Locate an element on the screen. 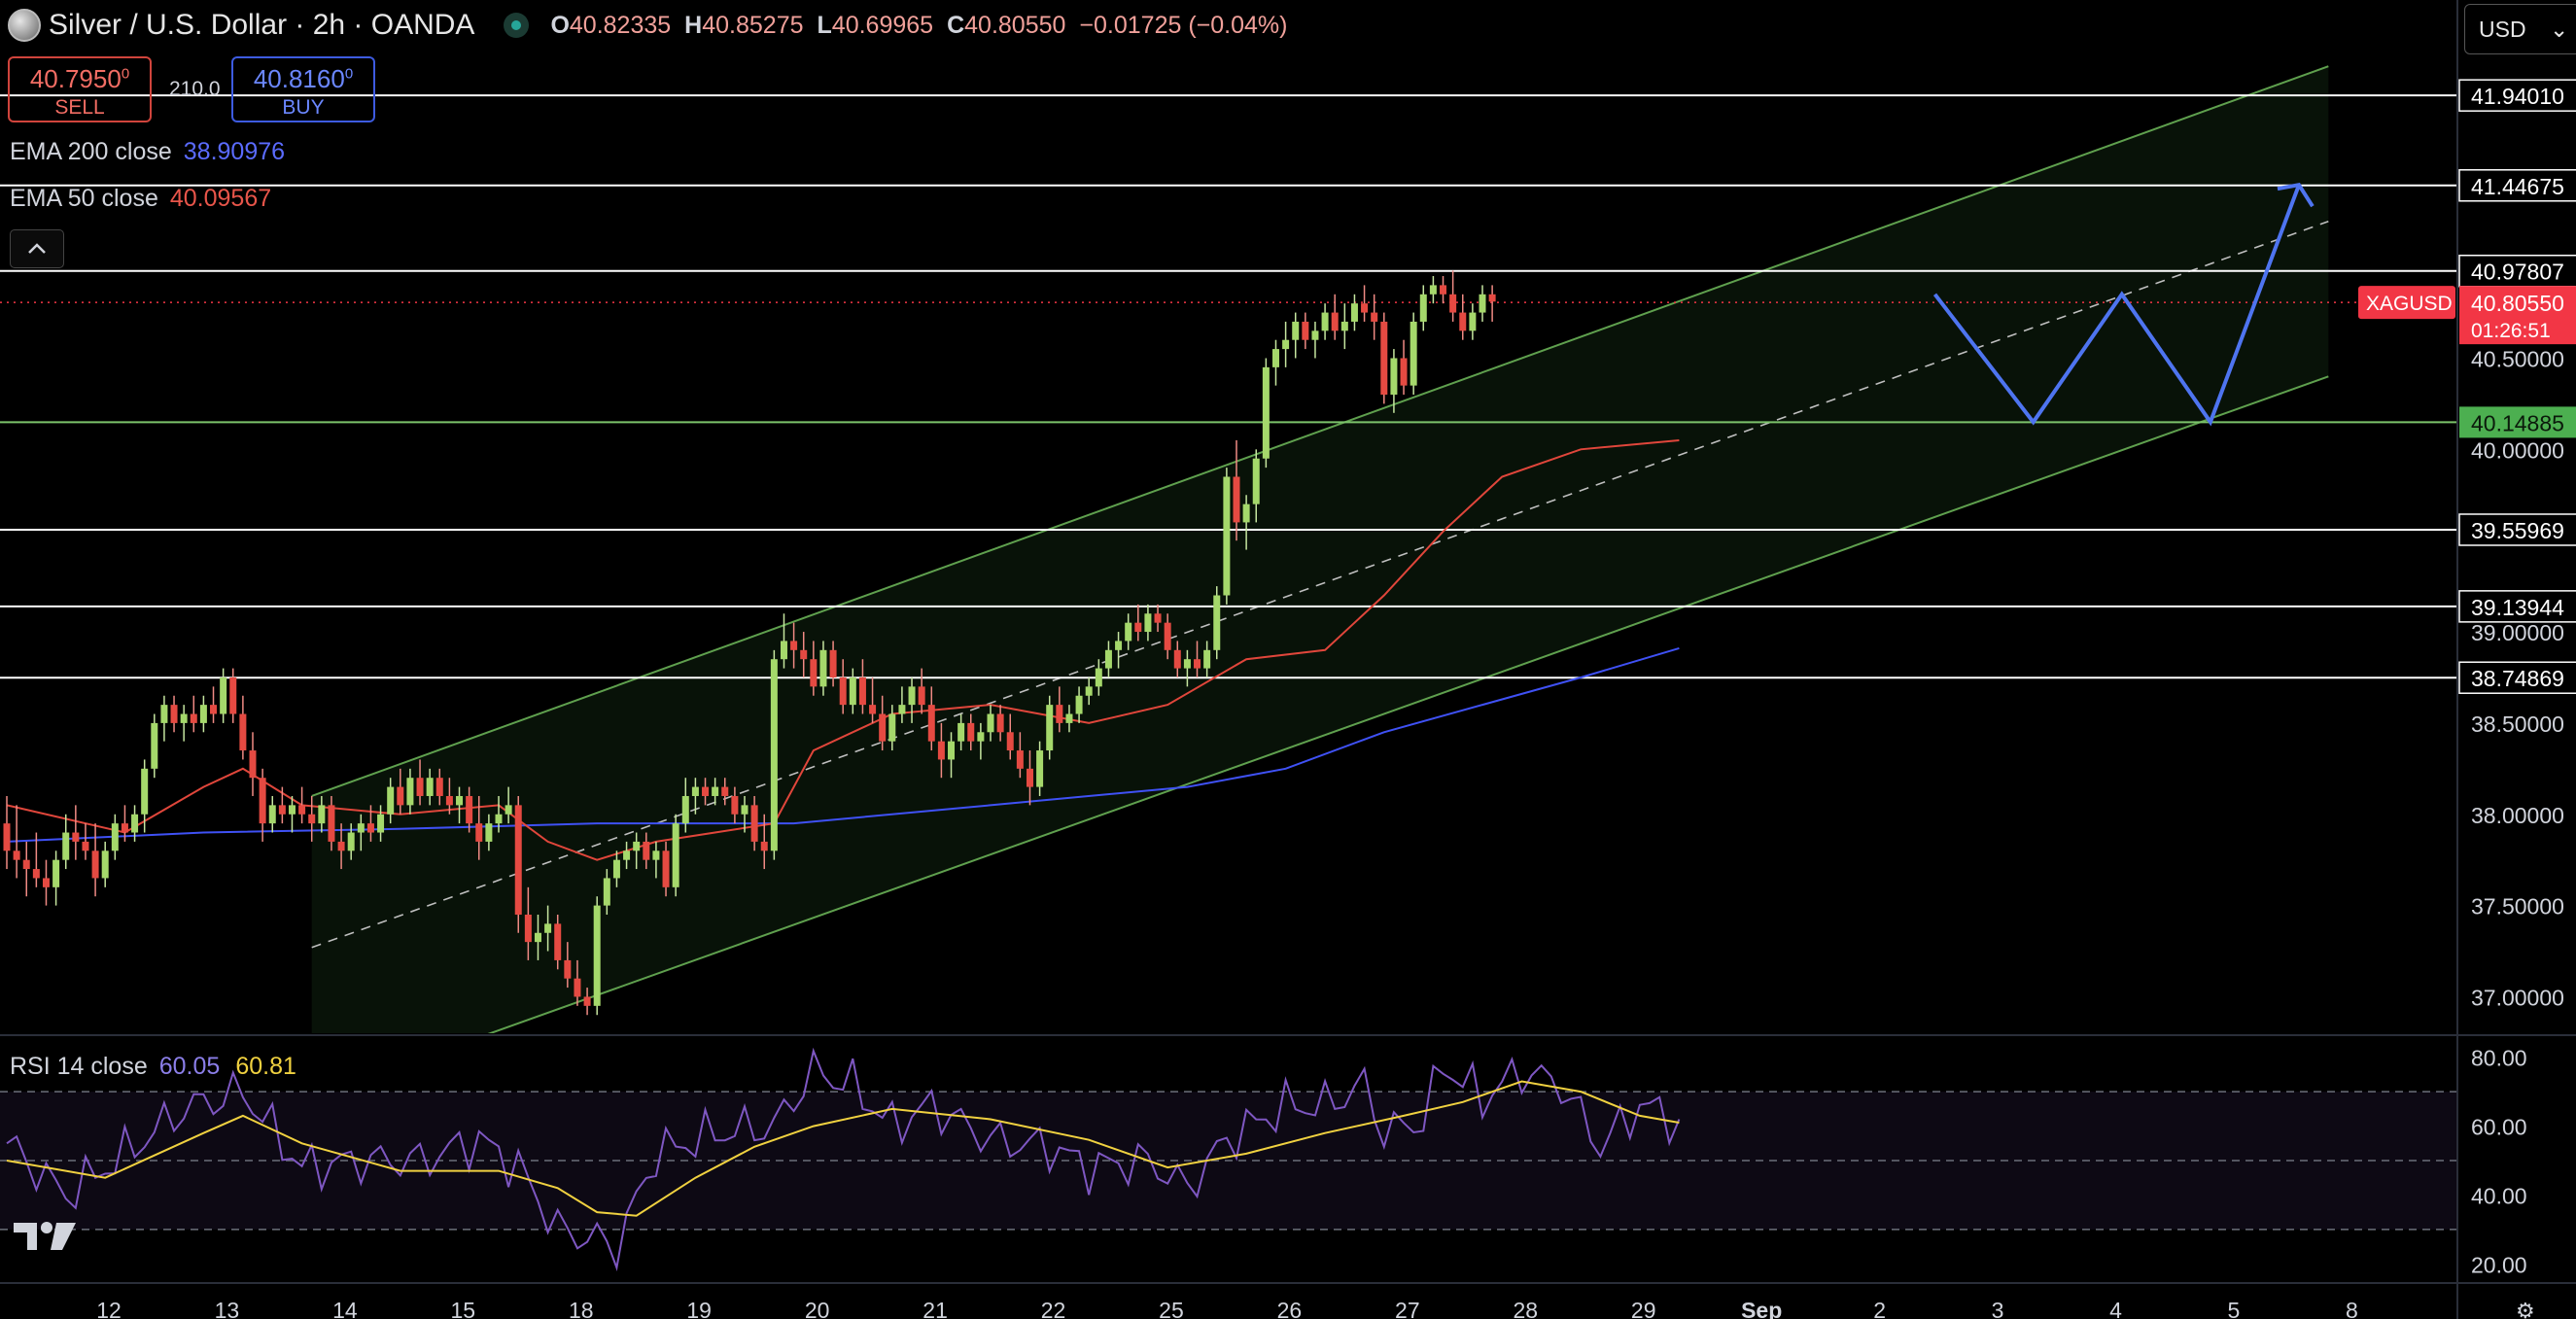 Image resolution: width=2576 pixels, height=1319 pixels. rsi-tick-label: 40.00 is located at coordinates (2499, 1195).